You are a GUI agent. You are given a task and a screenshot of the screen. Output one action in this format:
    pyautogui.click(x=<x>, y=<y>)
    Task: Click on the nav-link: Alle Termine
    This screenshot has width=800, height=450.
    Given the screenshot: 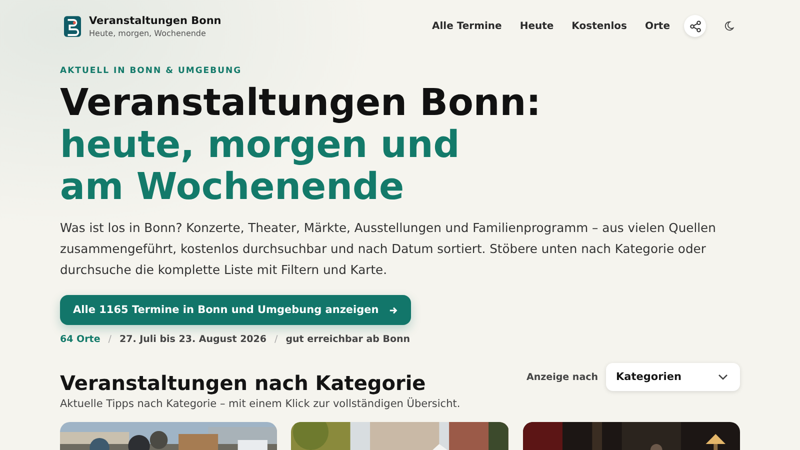 What is the action you would take?
    pyautogui.click(x=467, y=26)
    